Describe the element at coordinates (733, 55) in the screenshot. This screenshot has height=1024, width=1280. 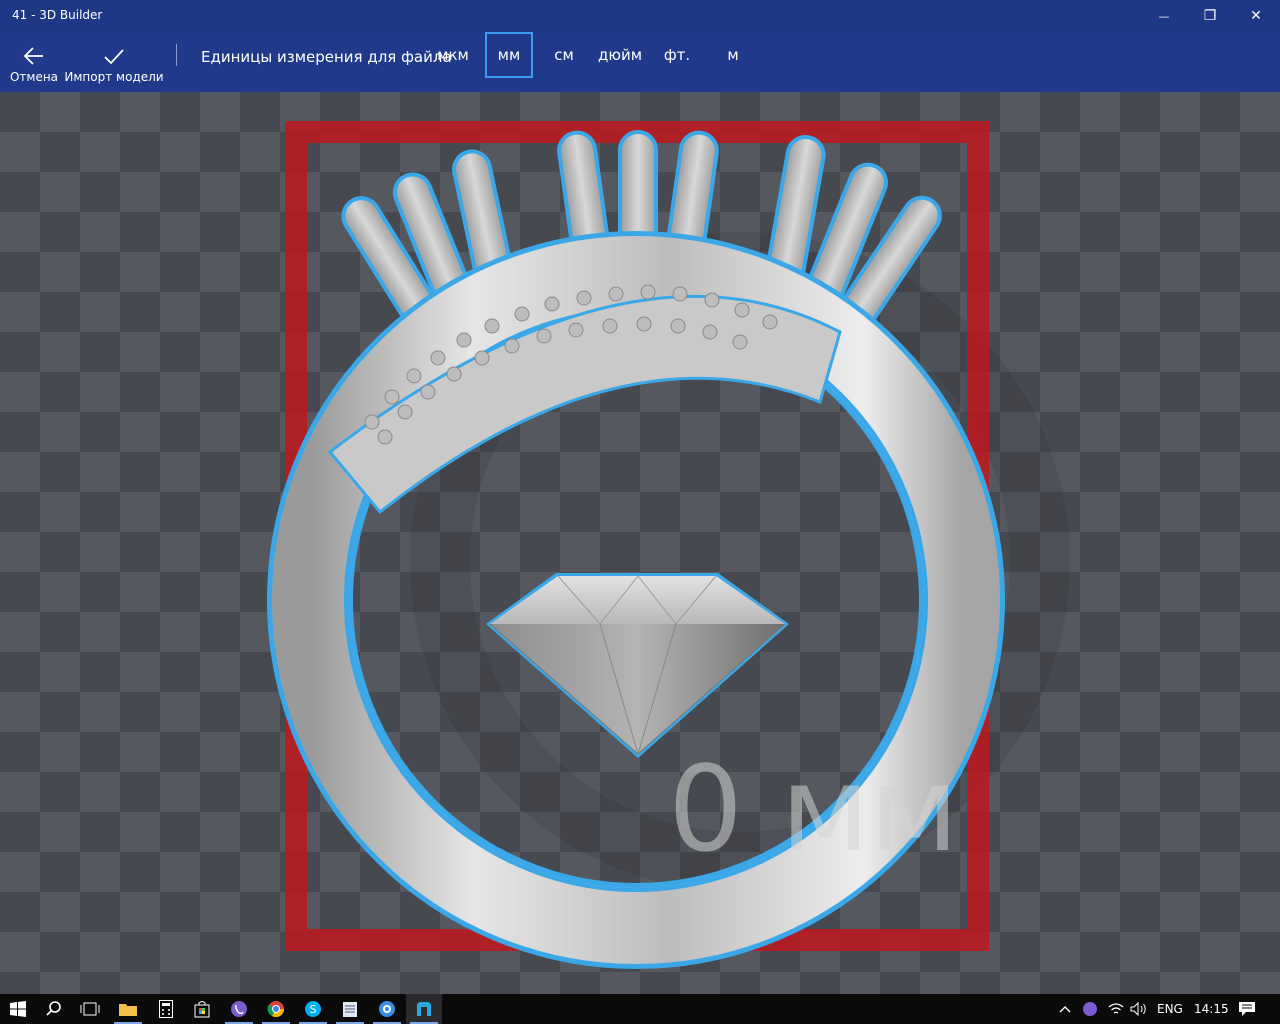
I see `unit-option-m: м` at that location.